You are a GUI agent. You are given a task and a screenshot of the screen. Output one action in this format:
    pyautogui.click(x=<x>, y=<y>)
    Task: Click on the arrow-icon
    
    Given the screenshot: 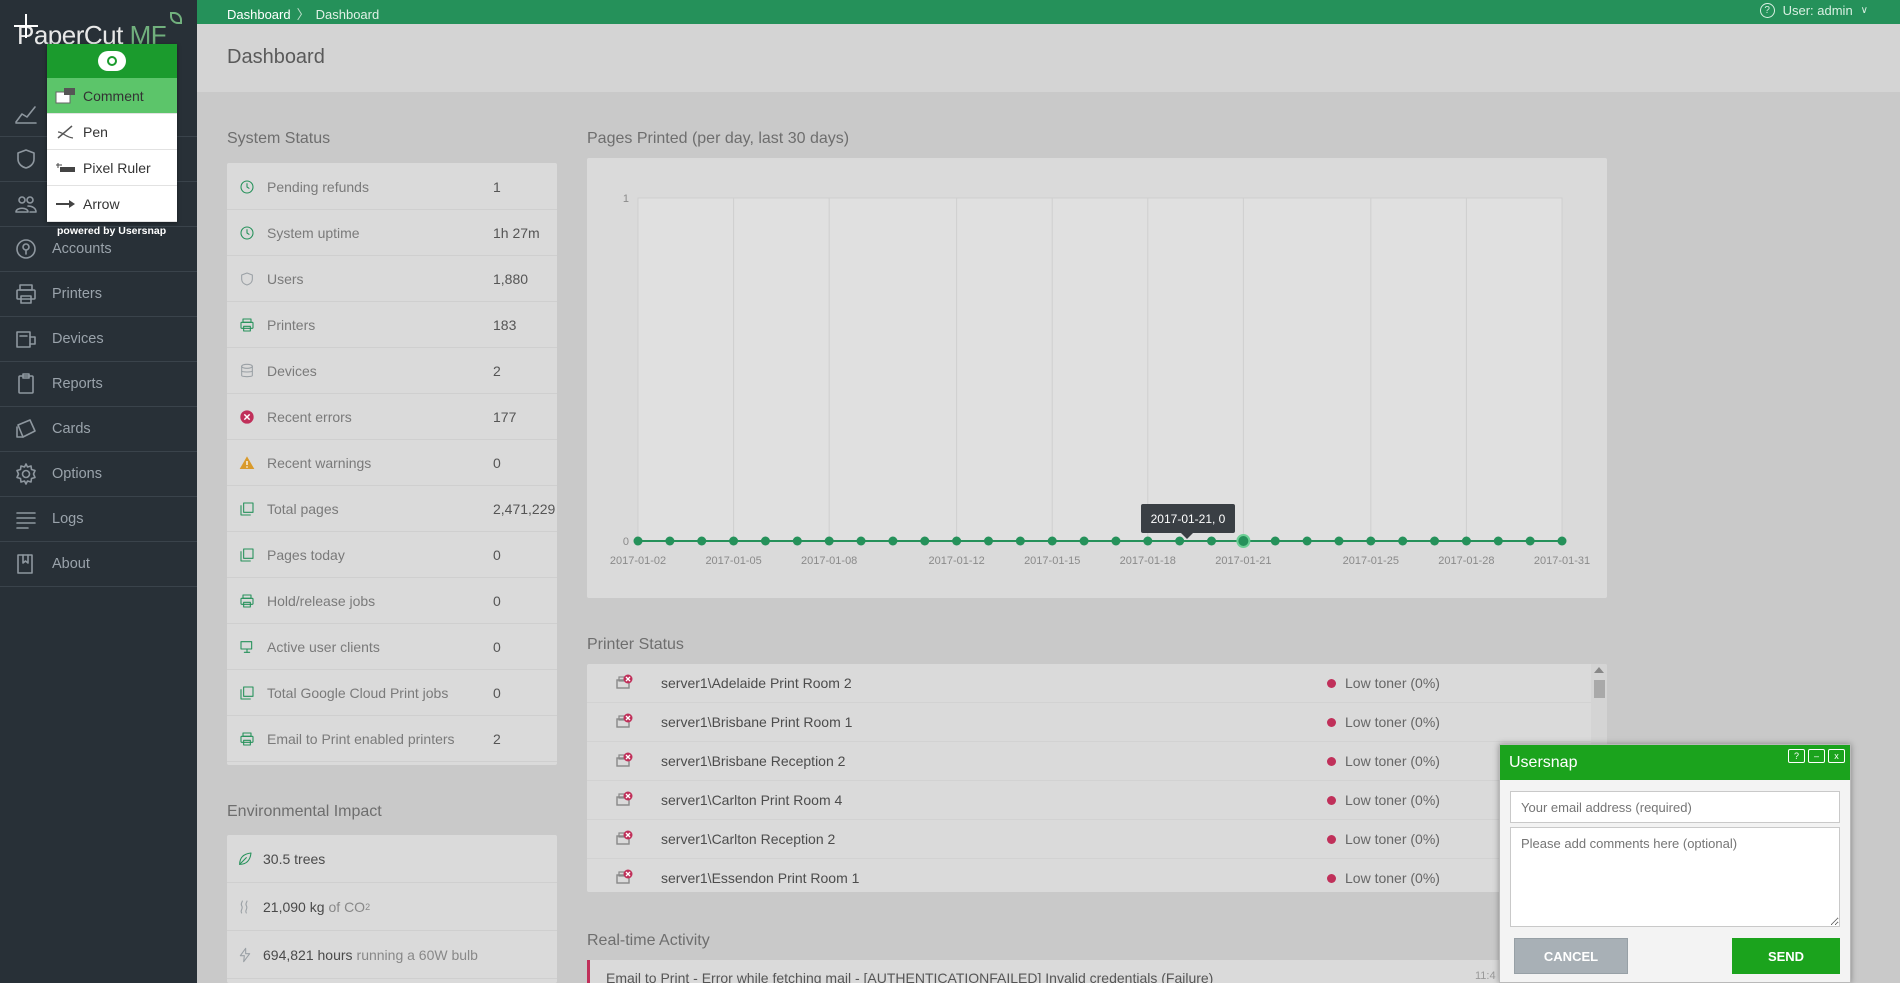 What is the action you would take?
    pyautogui.click(x=67, y=204)
    